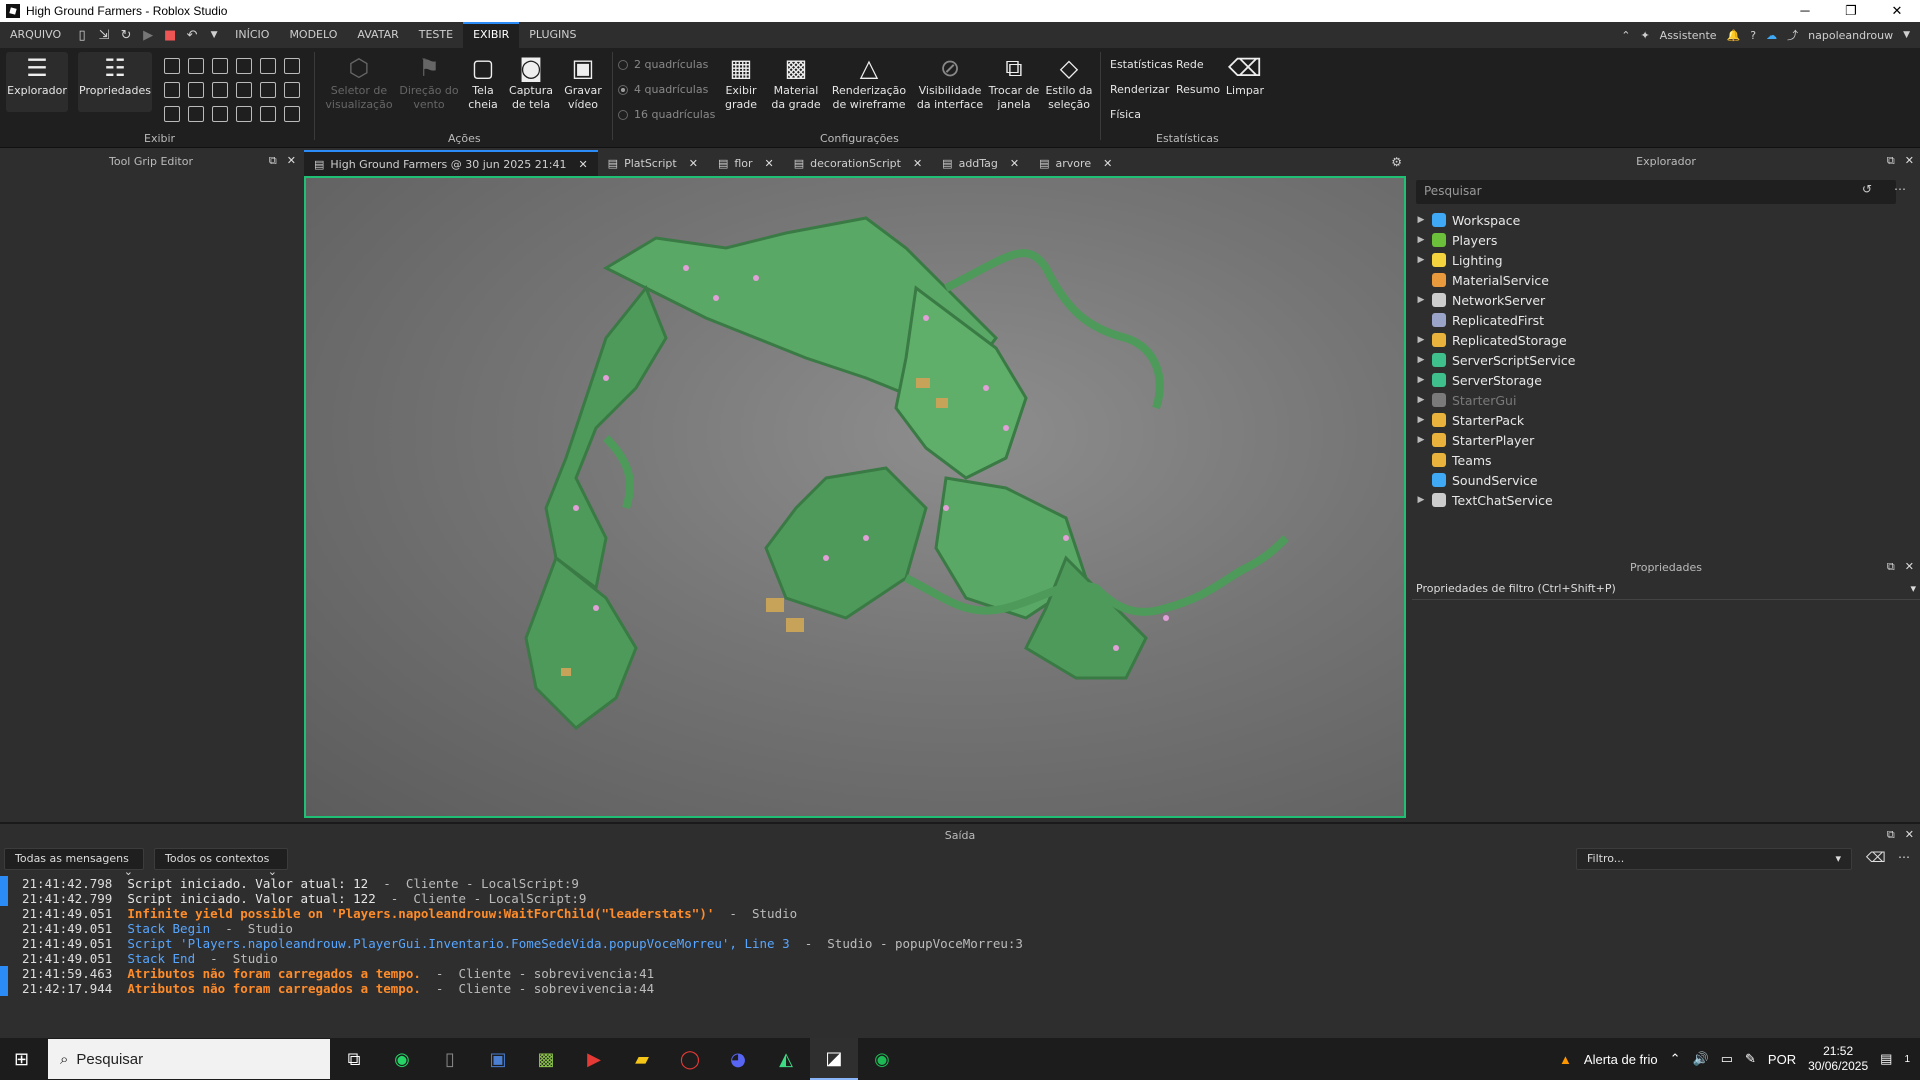  What do you see at coordinates (292, 114) in the screenshot?
I see `magic-icon` at bounding box center [292, 114].